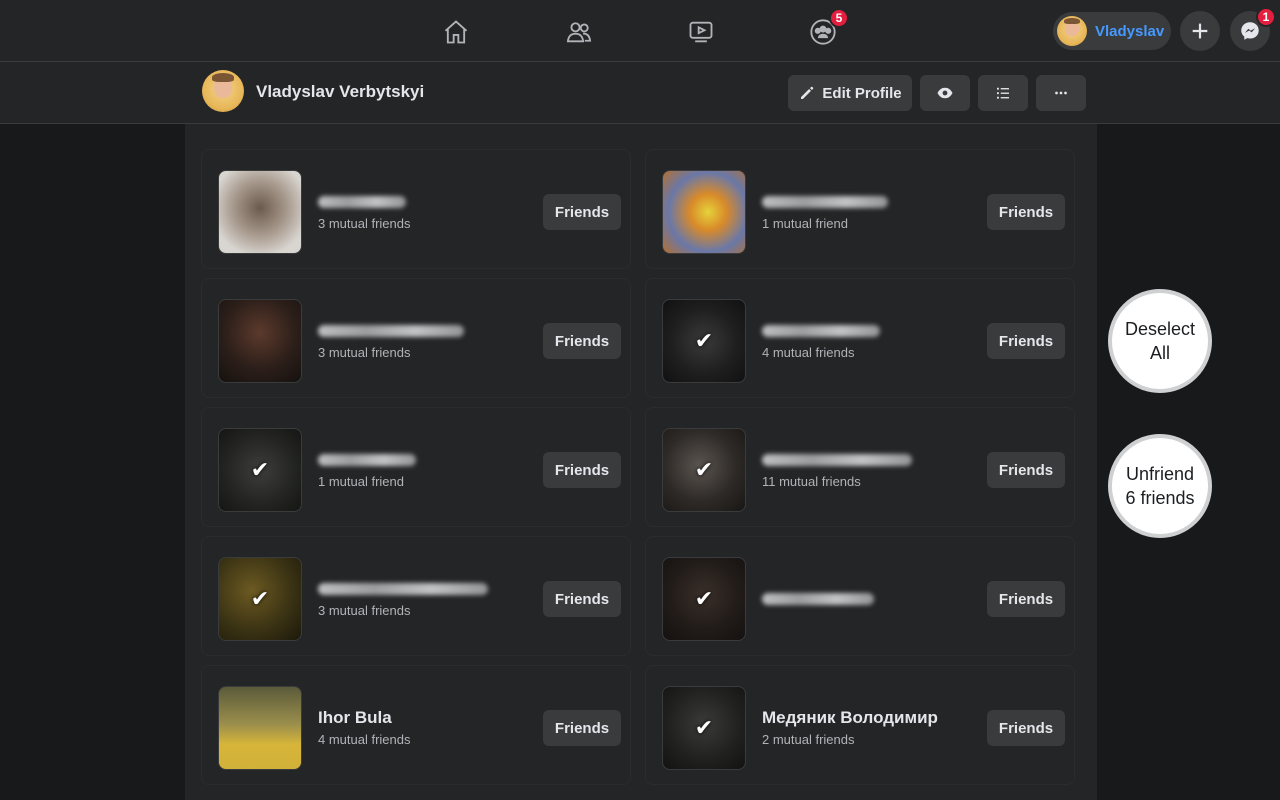 This screenshot has width=1280, height=800. I want to click on deselect-label-line2: All, so click(1159, 353).